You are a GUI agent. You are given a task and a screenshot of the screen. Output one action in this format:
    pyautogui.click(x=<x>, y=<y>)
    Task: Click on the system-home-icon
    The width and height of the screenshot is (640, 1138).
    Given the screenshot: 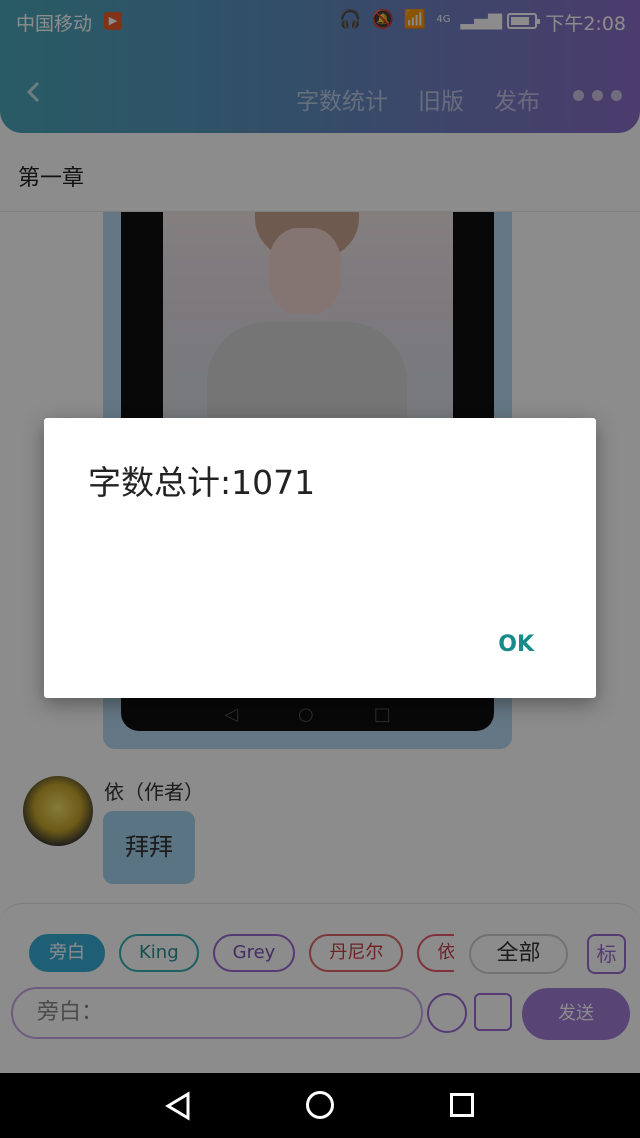 What is the action you would take?
    pyautogui.click(x=320, y=1105)
    